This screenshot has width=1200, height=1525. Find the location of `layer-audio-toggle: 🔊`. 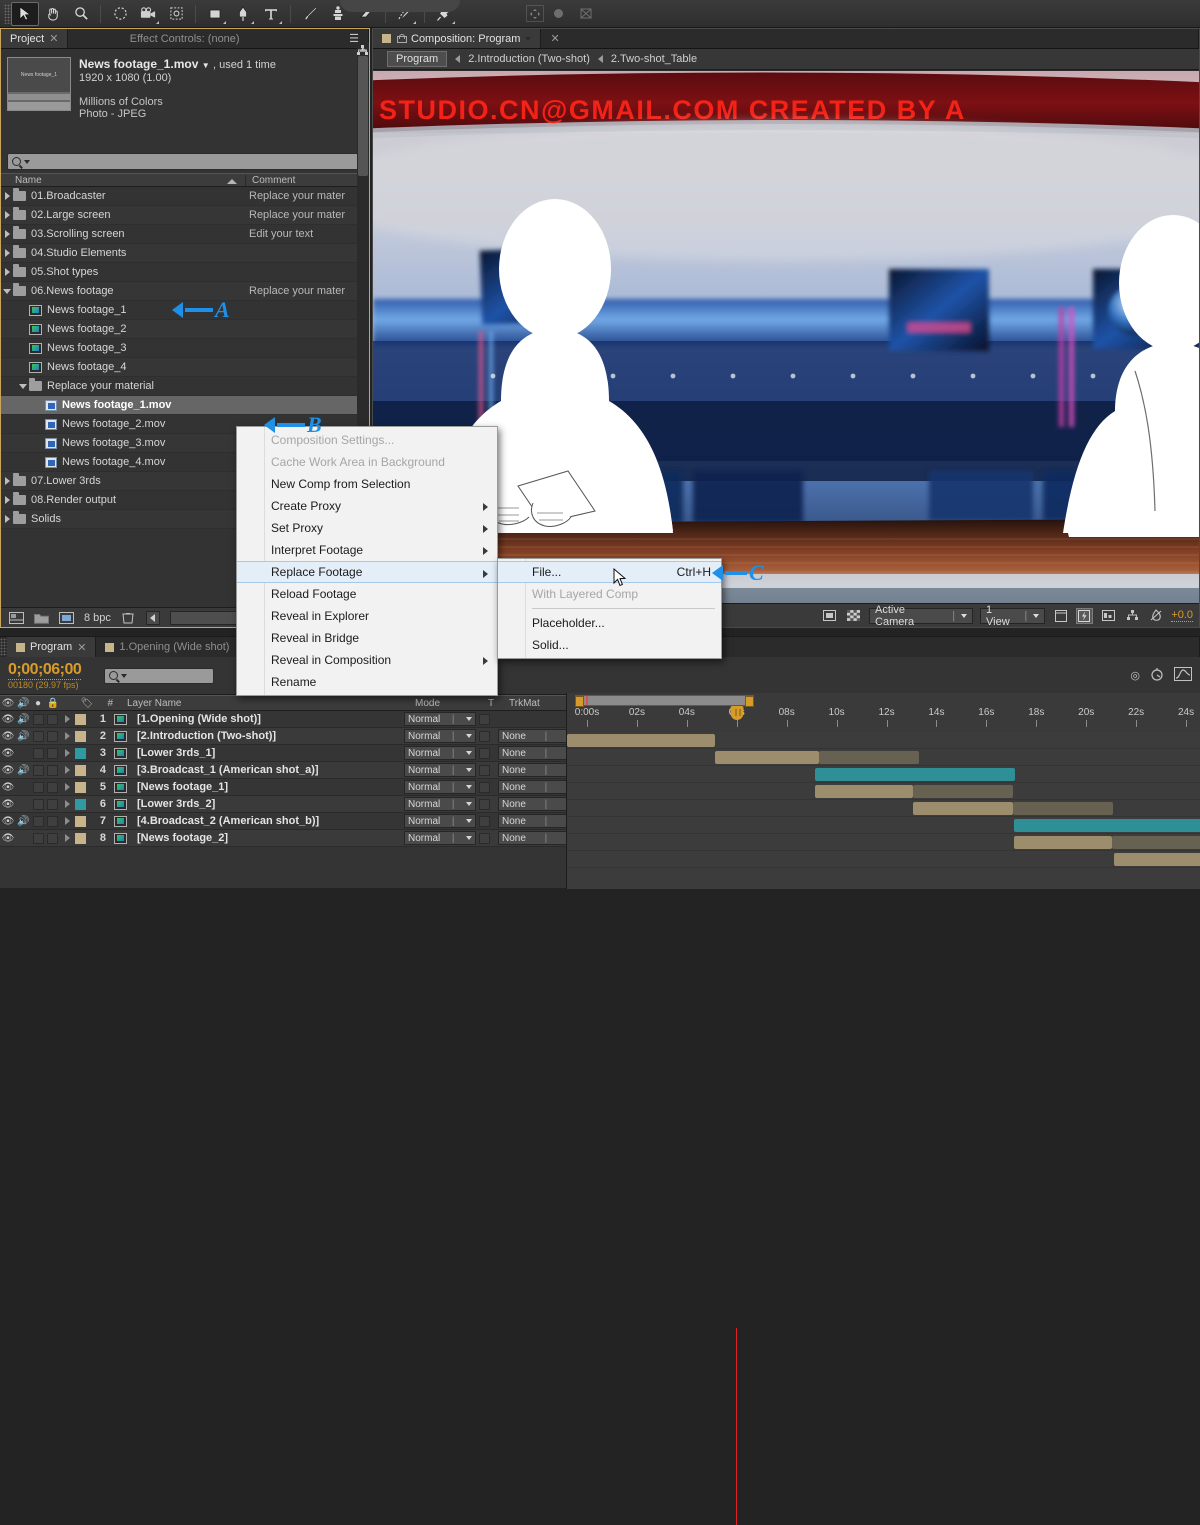

layer-audio-toggle: 🔊 is located at coordinates (23, 736).